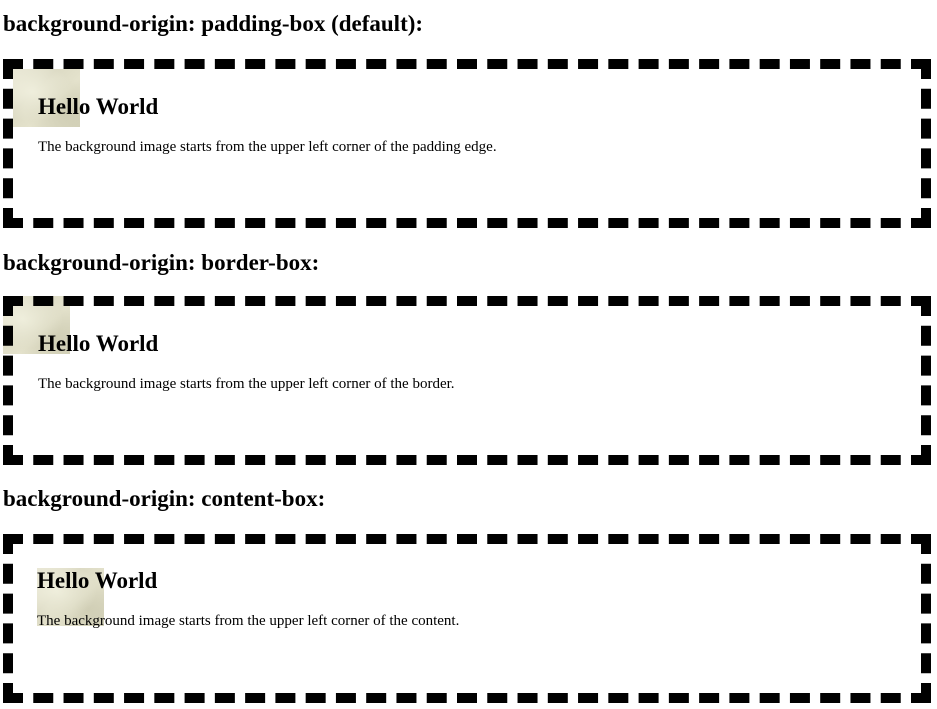 The width and height of the screenshot is (937, 709). Describe the element at coordinates (161, 262) in the screenshot. I see `section-title-border-box: background-origin: border-box:` at that location.